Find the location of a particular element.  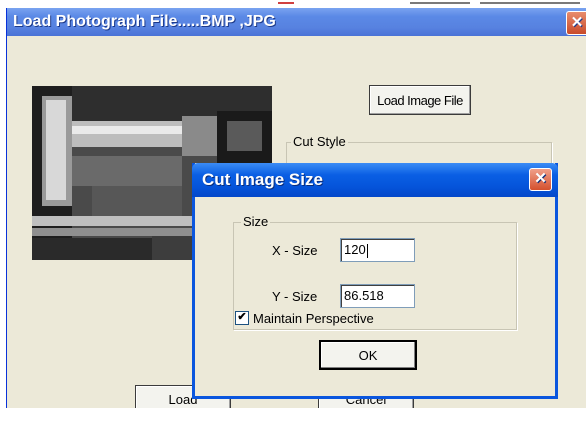

load-image-file-button: Load Image File is located at coordinates (420, 100).